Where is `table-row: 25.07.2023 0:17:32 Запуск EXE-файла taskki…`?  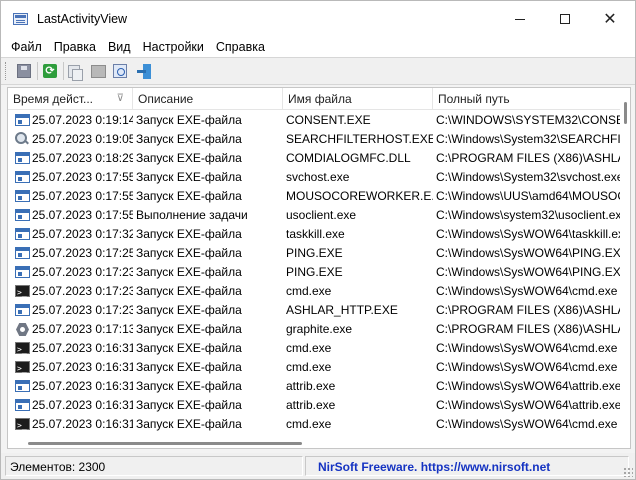
table-row: 25.07.2023 0:17:32 Запуск EXE-файла taskki… is located at coordinates (314, 234).